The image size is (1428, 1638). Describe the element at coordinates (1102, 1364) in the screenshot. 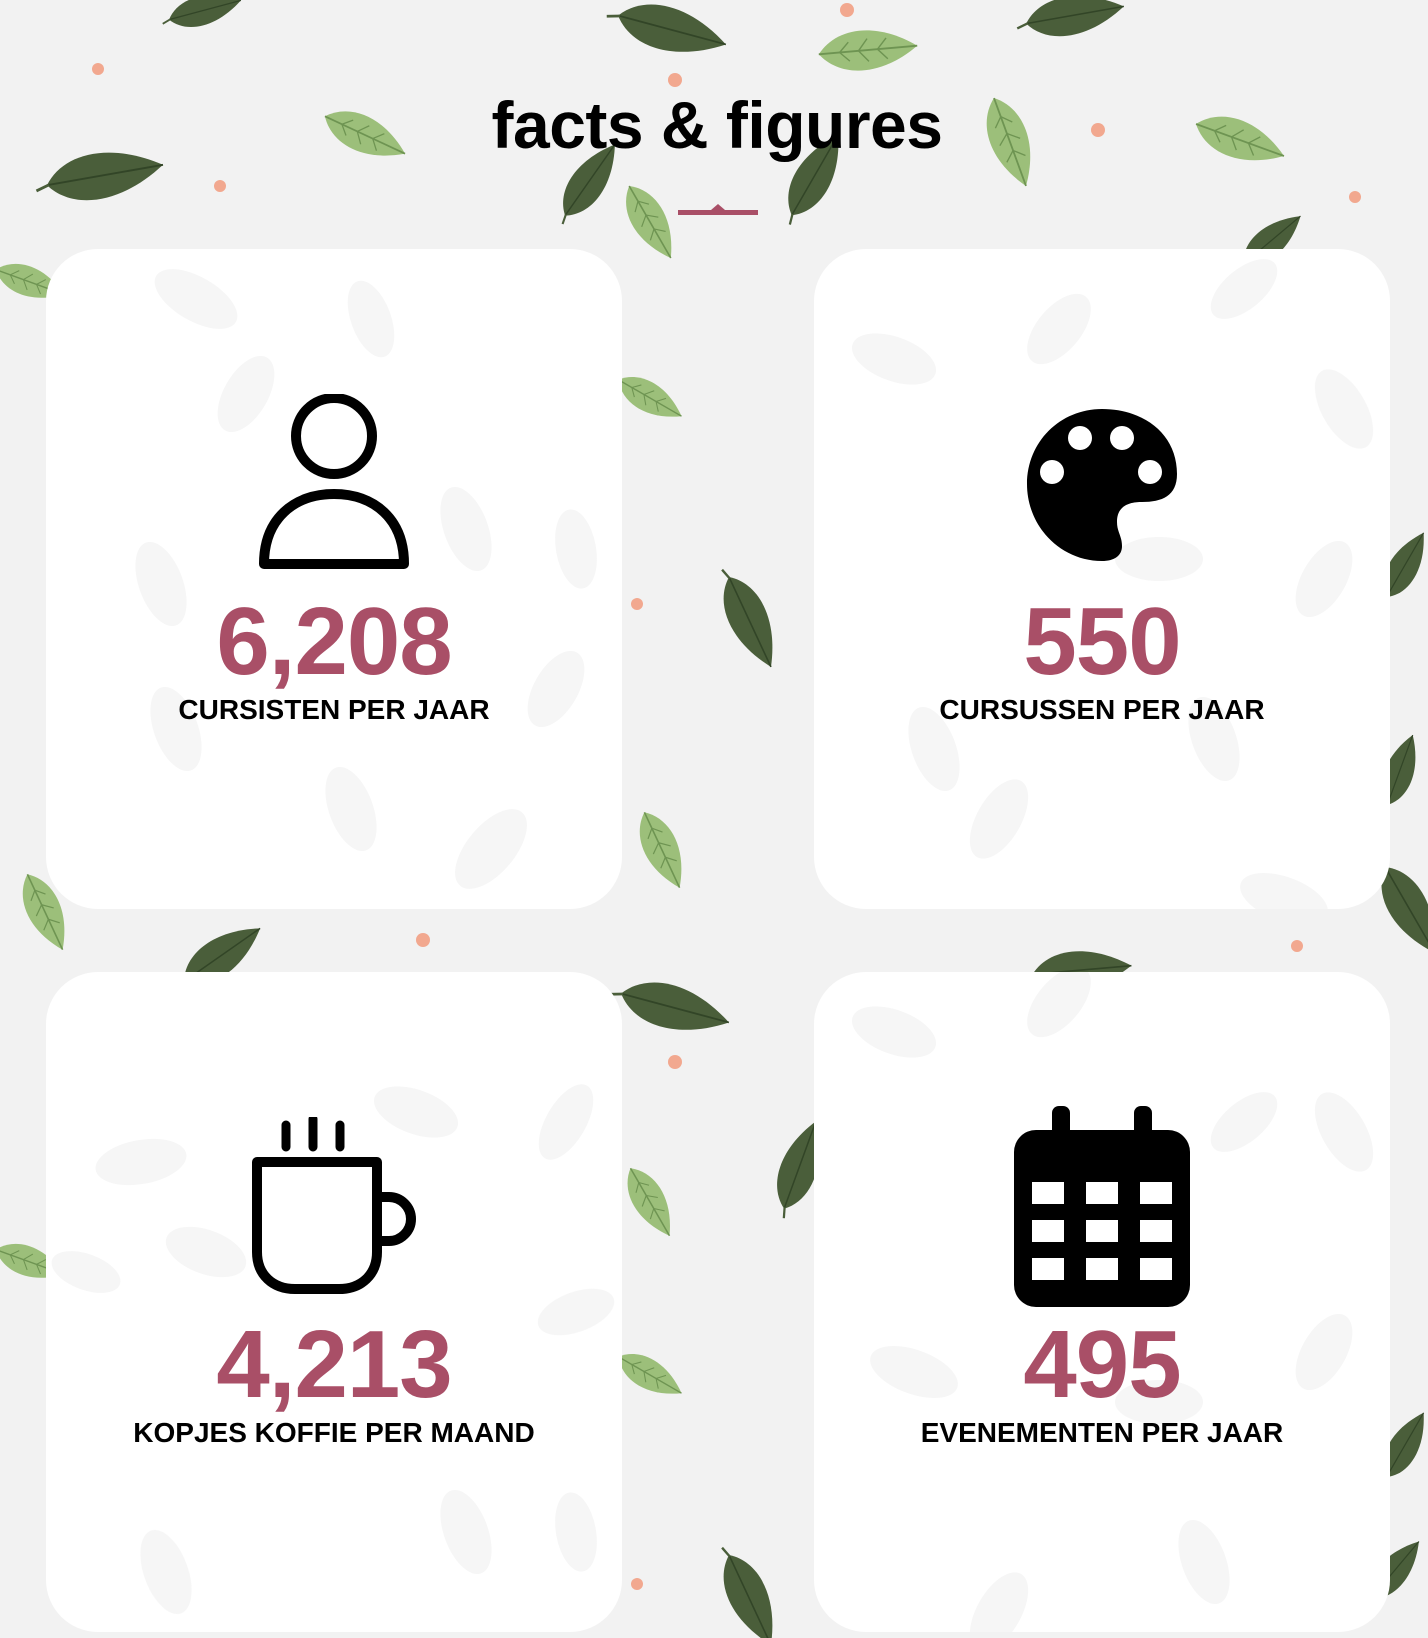

I see `stat-number: 495` at that location.